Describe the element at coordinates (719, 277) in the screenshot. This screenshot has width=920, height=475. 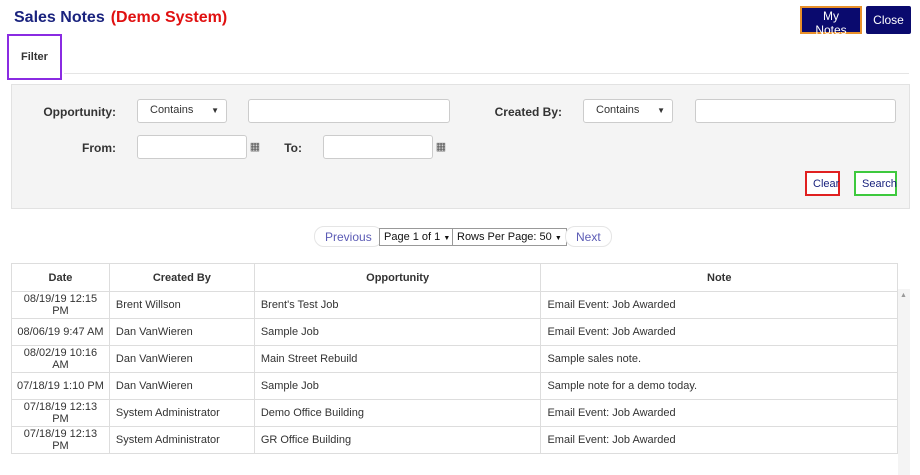
I see `column-header-note: Note` at that location.